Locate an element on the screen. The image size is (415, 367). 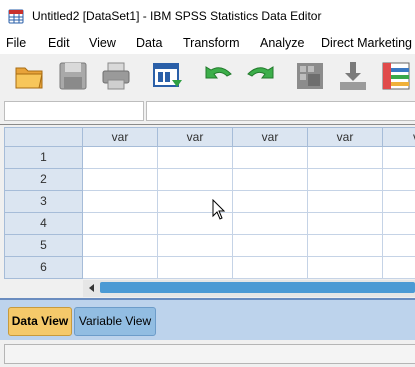
row-header: 5 is located at coordinates (43, 246).